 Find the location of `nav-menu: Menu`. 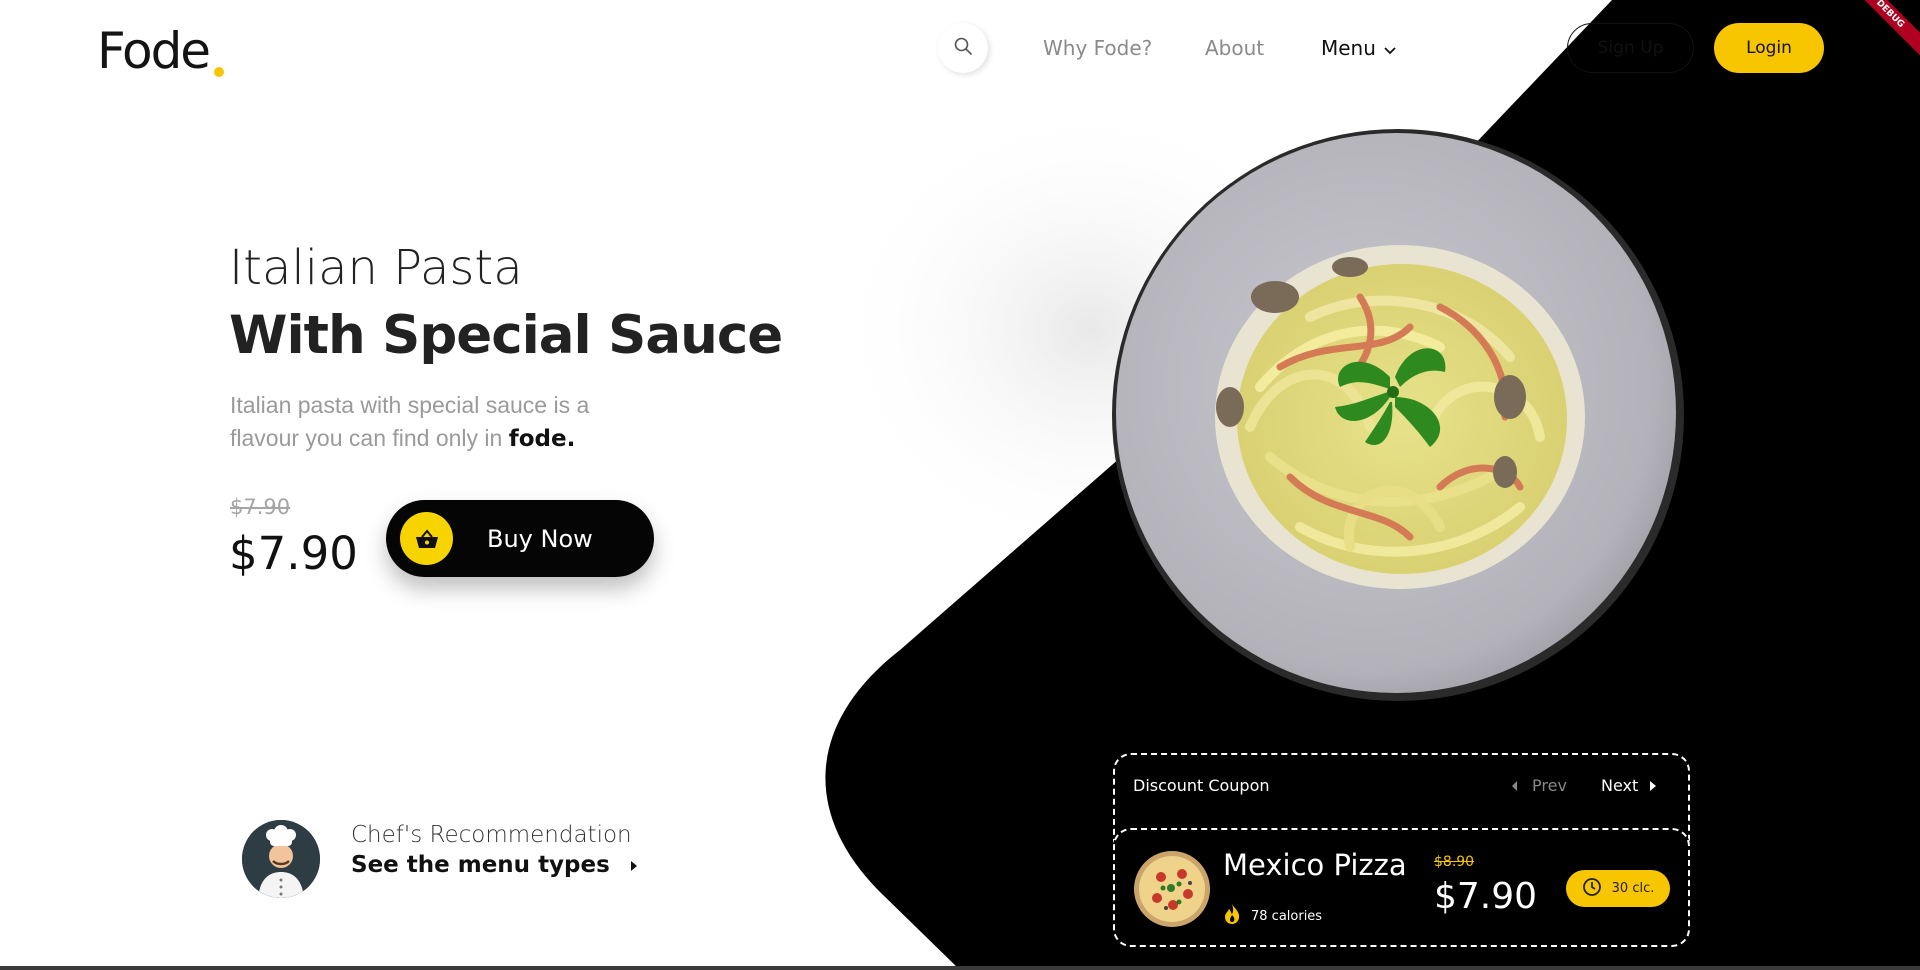

nav-menu: Menu is located at coordinates (1358, 48).